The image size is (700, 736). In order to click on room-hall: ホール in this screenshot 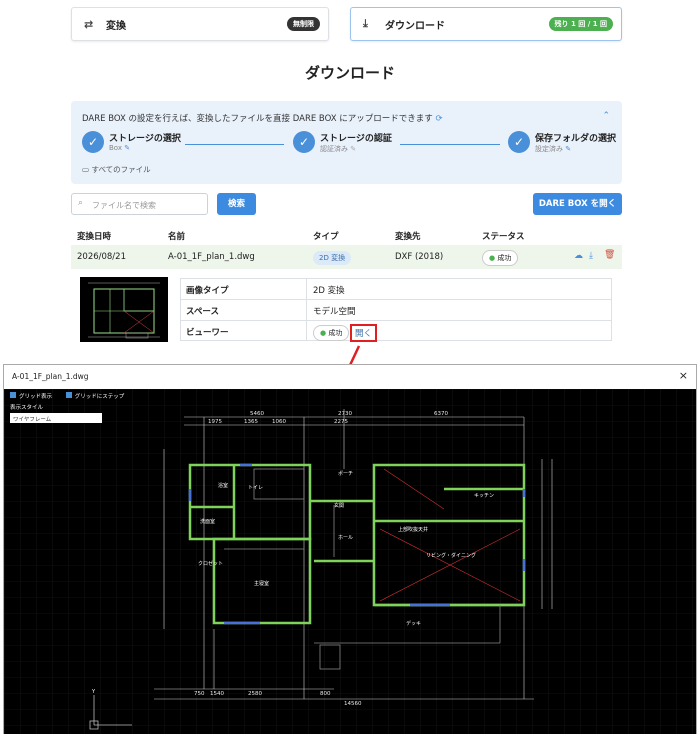, I will do `click(345, 538)`.